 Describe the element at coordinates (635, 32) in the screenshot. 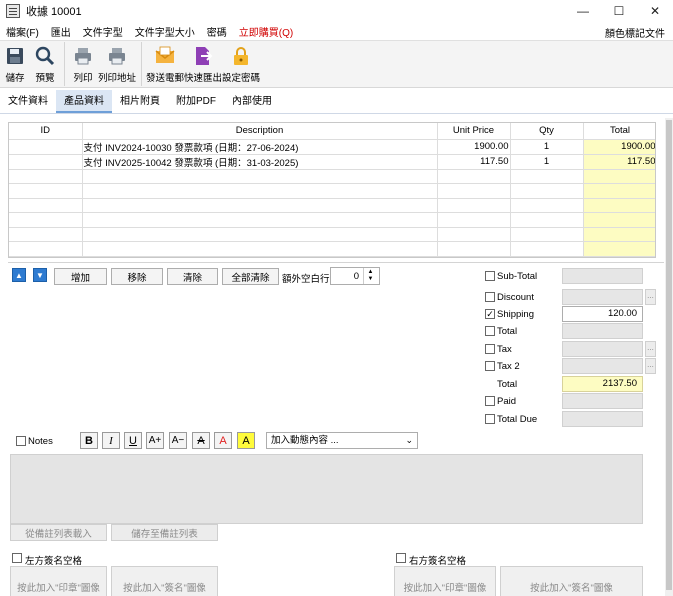

I see `menu-color-tag: 顏色標記文件` at that location.